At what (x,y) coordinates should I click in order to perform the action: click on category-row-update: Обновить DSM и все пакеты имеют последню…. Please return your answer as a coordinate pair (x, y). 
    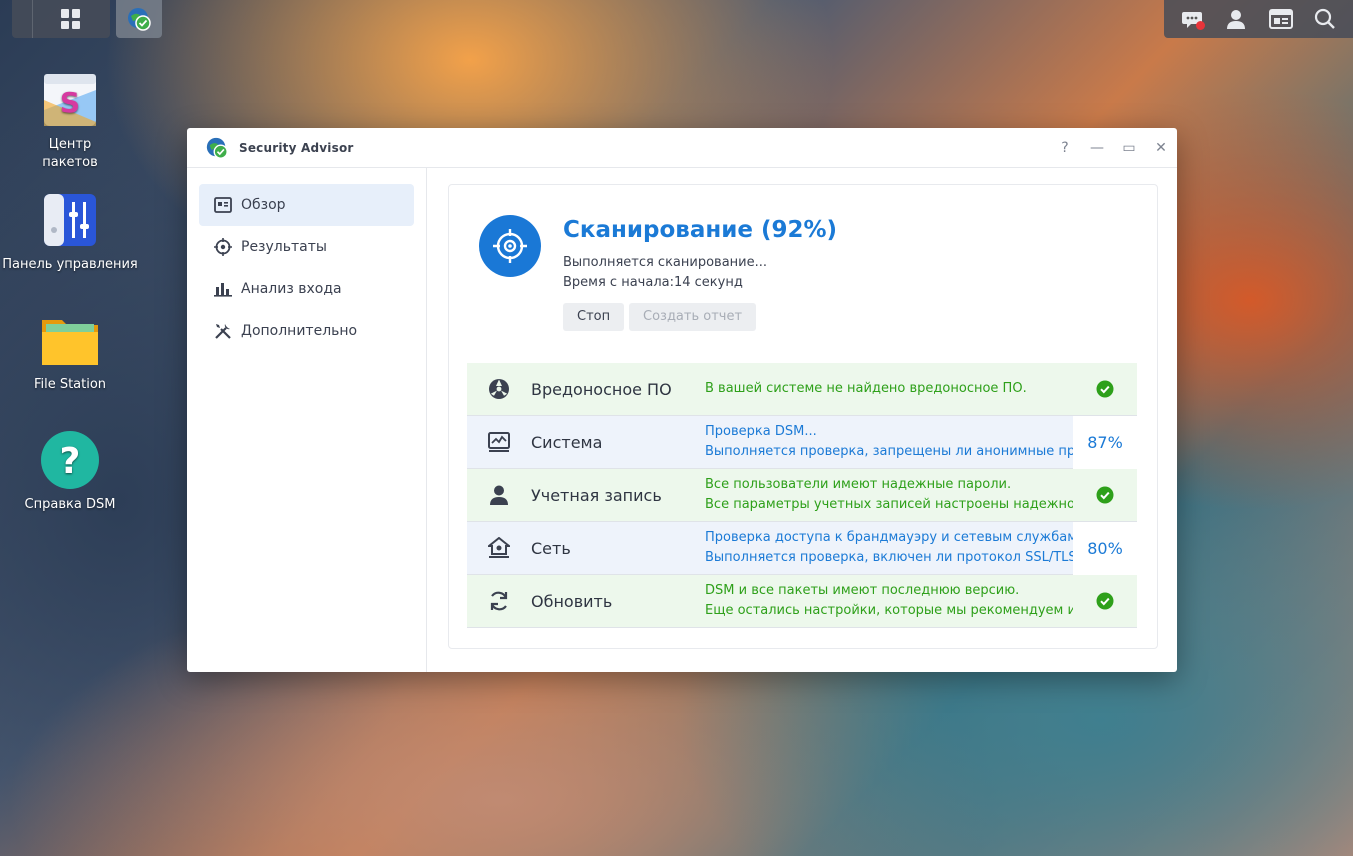
    Looking at the image, I should click on (802, 601).